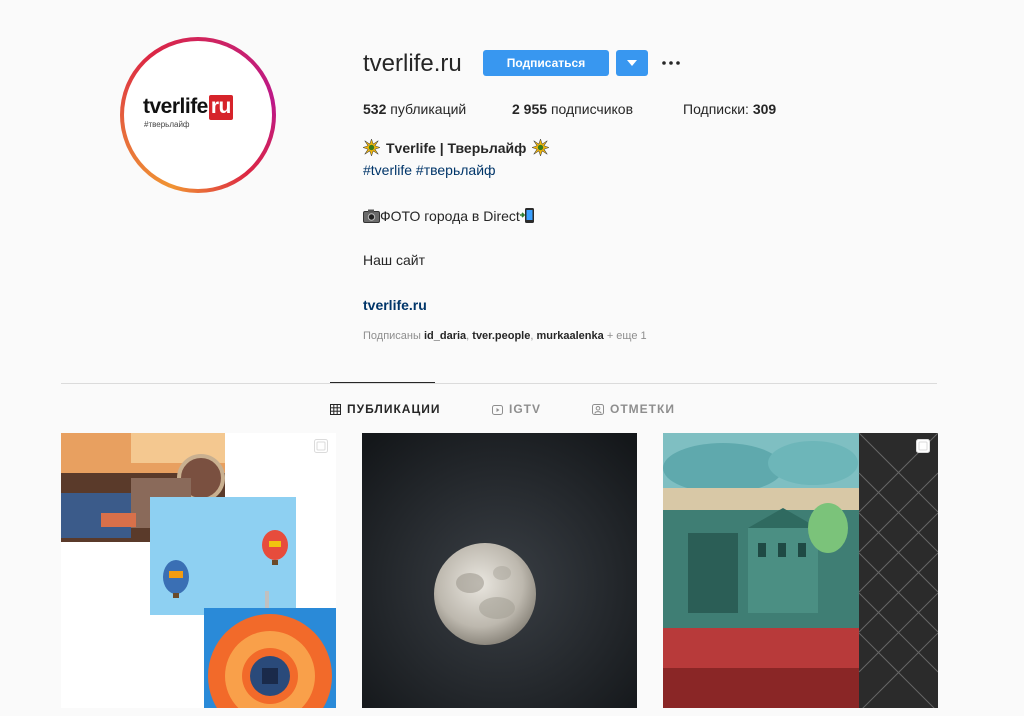 This screenshot has width=1024, height=716. I want to click on tab-label: ПУБЛИКАЦИИ, so click(394, 409).